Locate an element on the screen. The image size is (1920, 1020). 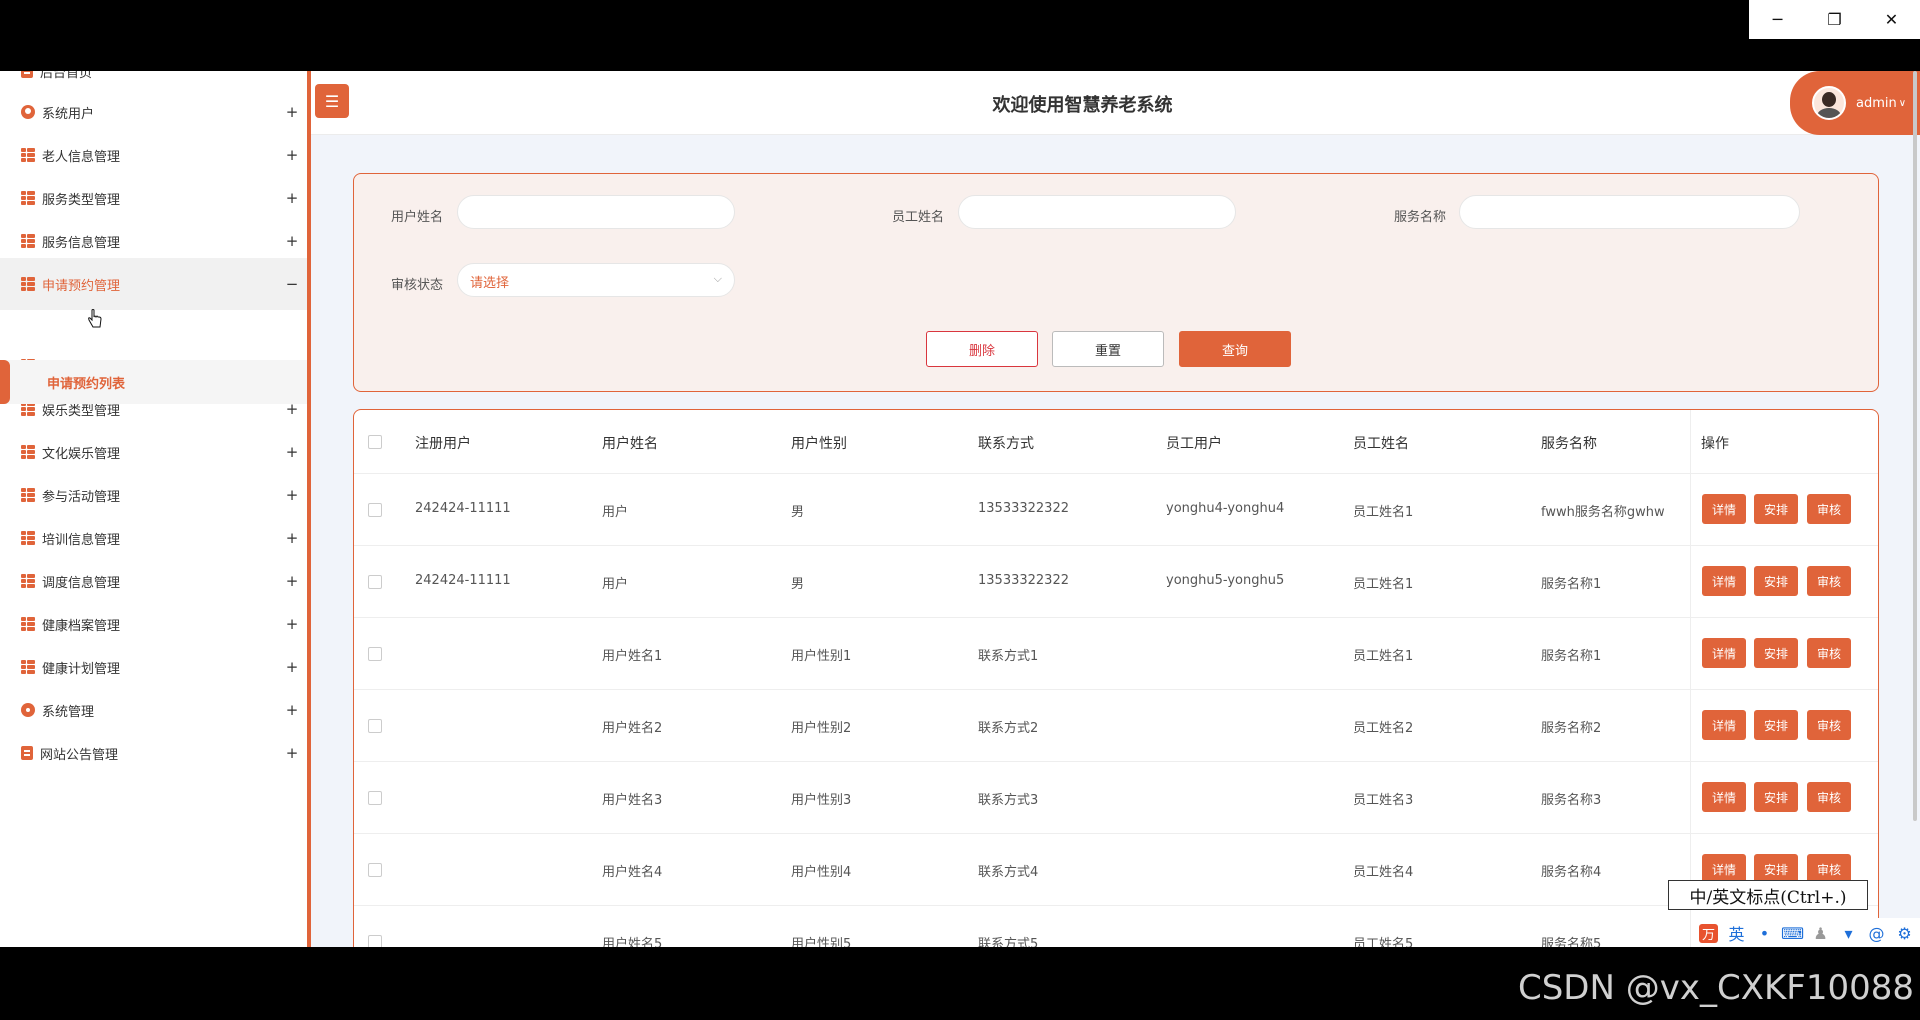
column-header: 用户姓名 is located at coordinates (630, 444).